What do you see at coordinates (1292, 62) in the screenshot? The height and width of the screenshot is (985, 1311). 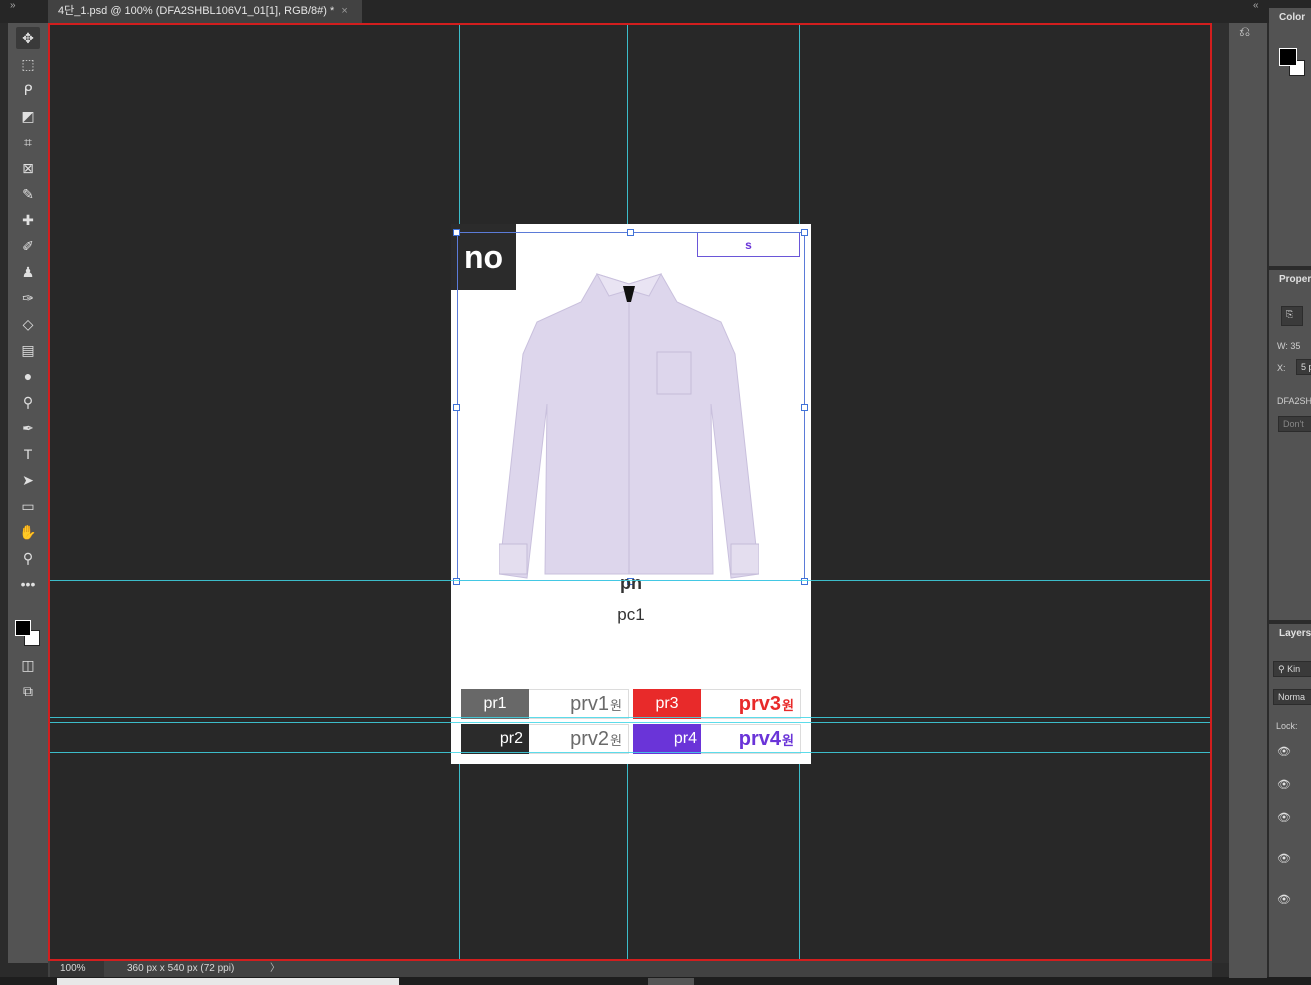 I see `color-swatch` at bounding box center [1292, 62].